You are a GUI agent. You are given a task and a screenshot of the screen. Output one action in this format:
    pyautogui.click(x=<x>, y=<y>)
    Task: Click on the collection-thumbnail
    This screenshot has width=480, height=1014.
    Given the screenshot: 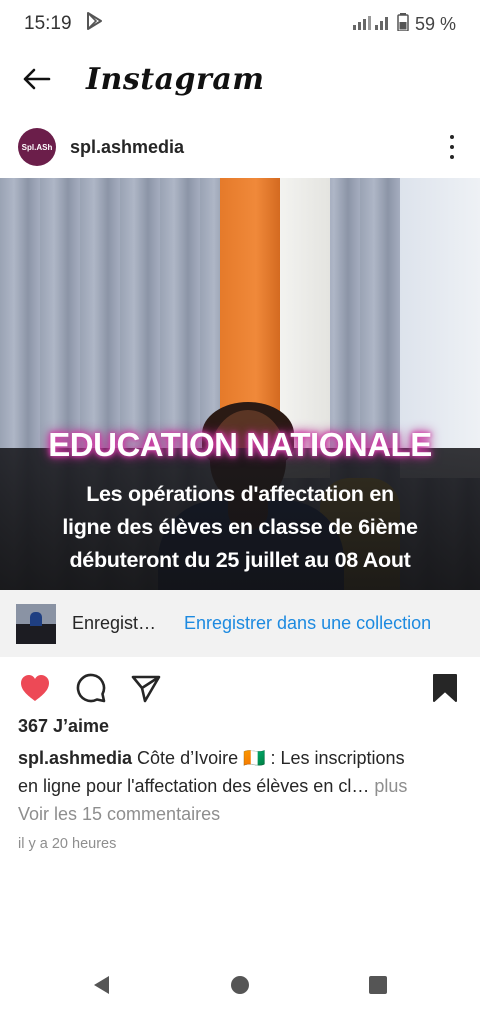 What is the action you would take?
    pyautogui.click(x=36, y=623)
    